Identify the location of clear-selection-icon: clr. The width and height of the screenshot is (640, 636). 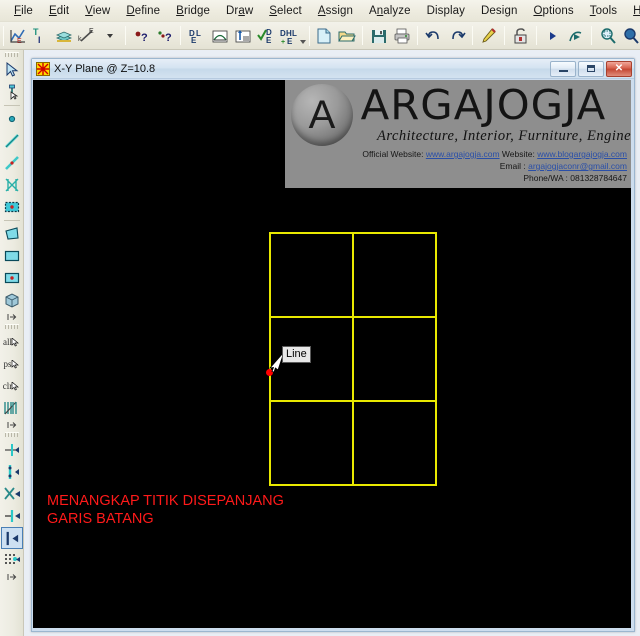
(12, 386).